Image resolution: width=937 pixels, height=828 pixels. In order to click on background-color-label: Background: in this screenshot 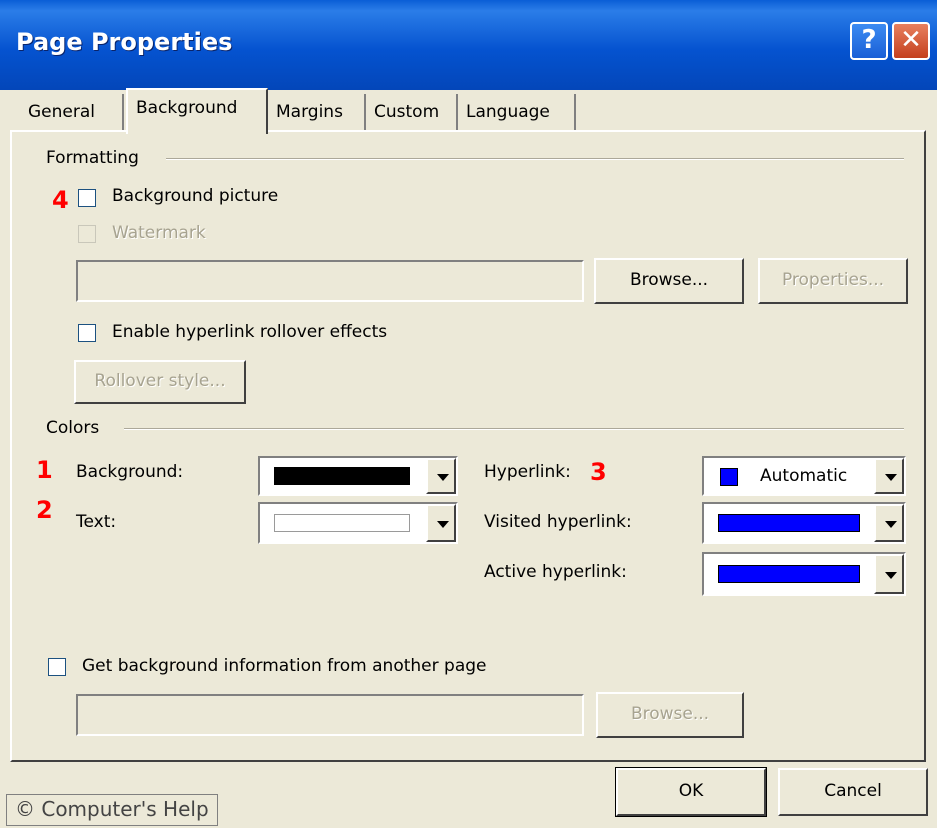, I will do `click(130, 472)`.